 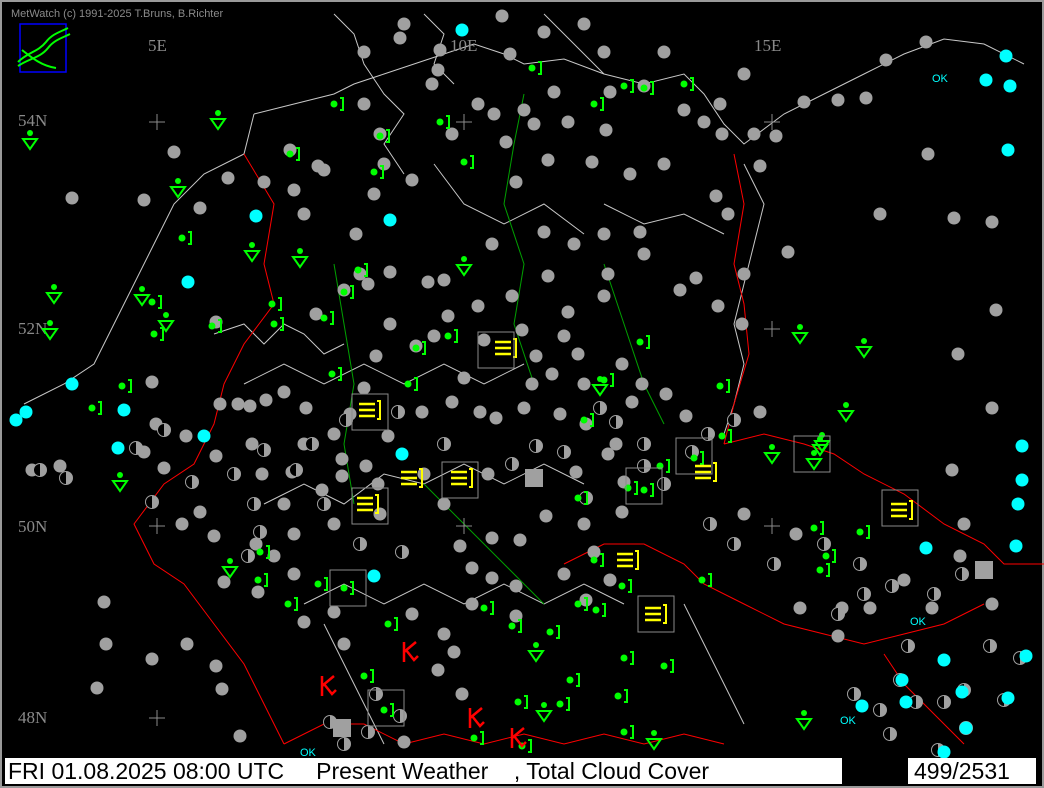 I want to click on lon-label-10e: 10E, so click(x=463, y=45).